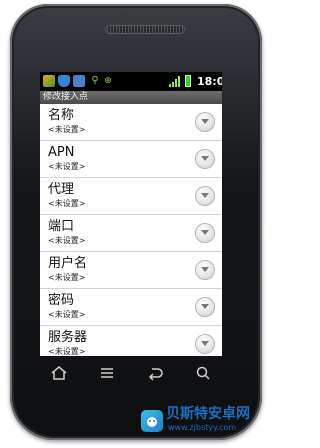 The image size is (320, 448). Describe the element at coordinates (145, 29) in the screenshot. I see `earpiece-speaker` at that location.